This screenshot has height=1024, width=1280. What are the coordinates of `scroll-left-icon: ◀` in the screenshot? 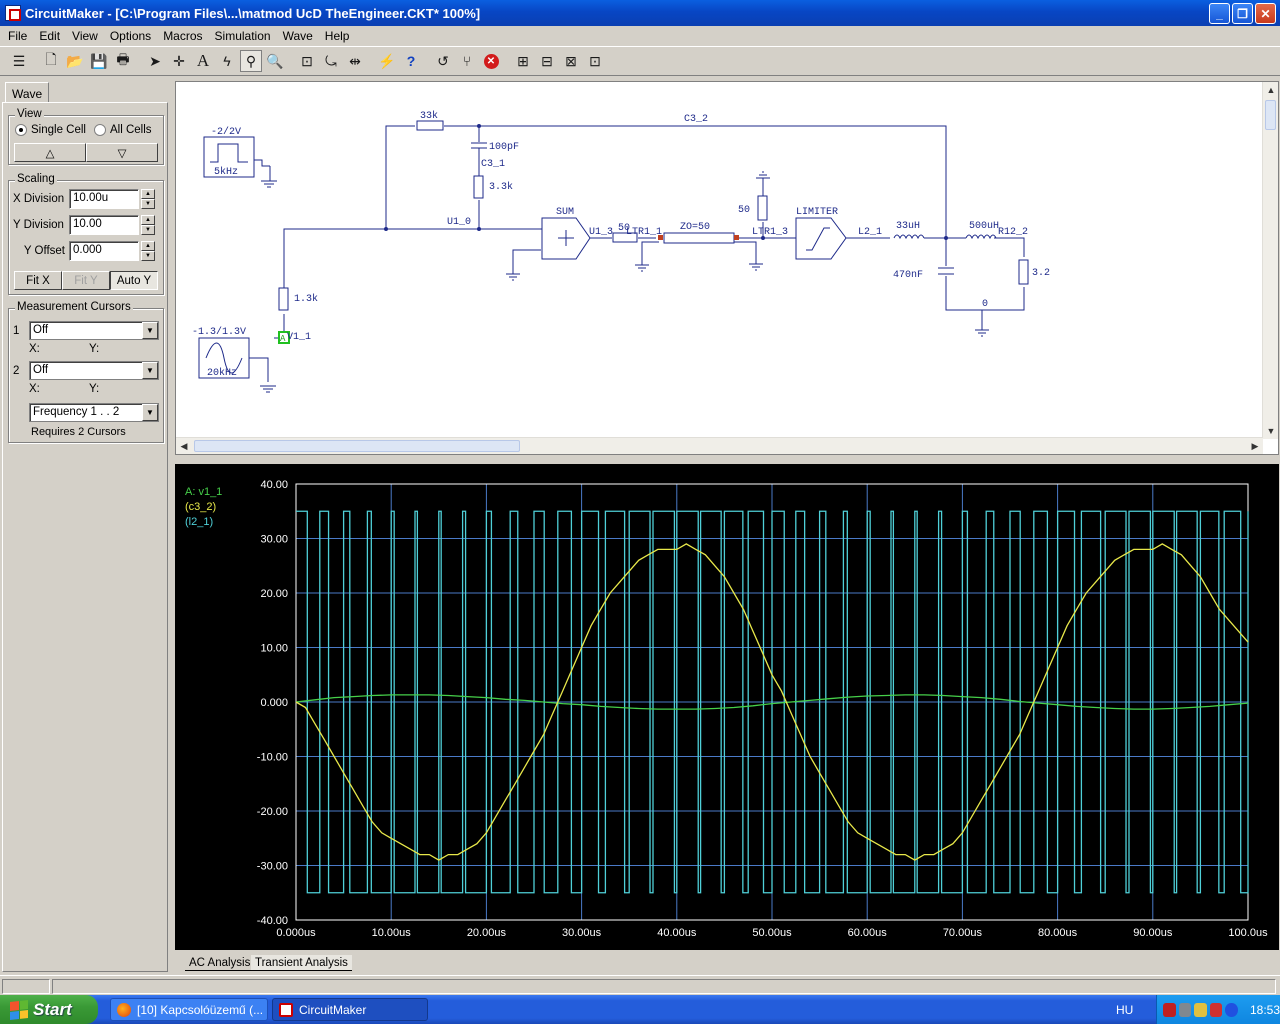 It's located at (184, 446).